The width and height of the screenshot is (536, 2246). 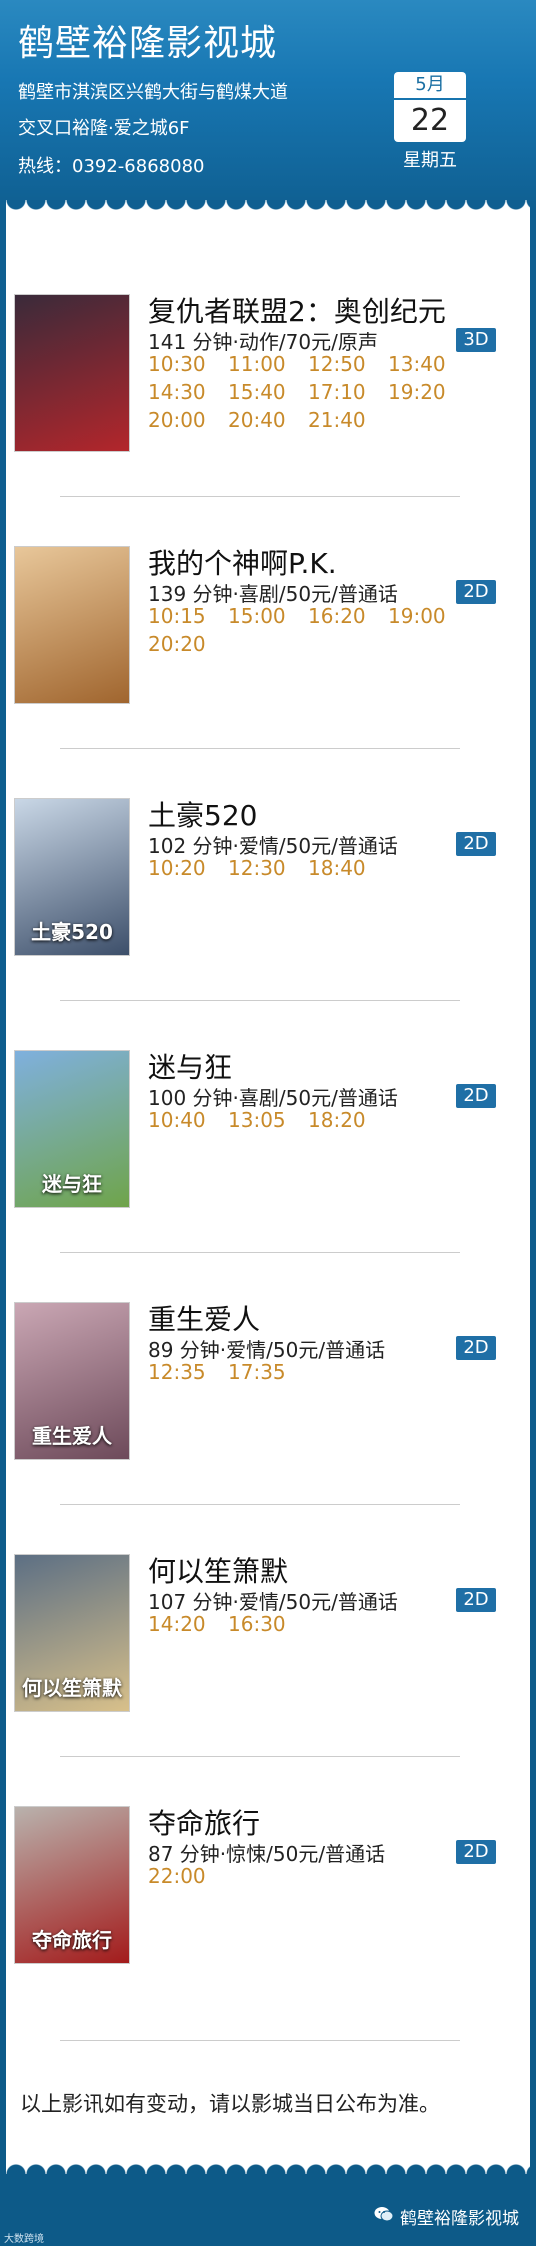 I want to click on showtime: 17:35, so click(x=268, y=1372).